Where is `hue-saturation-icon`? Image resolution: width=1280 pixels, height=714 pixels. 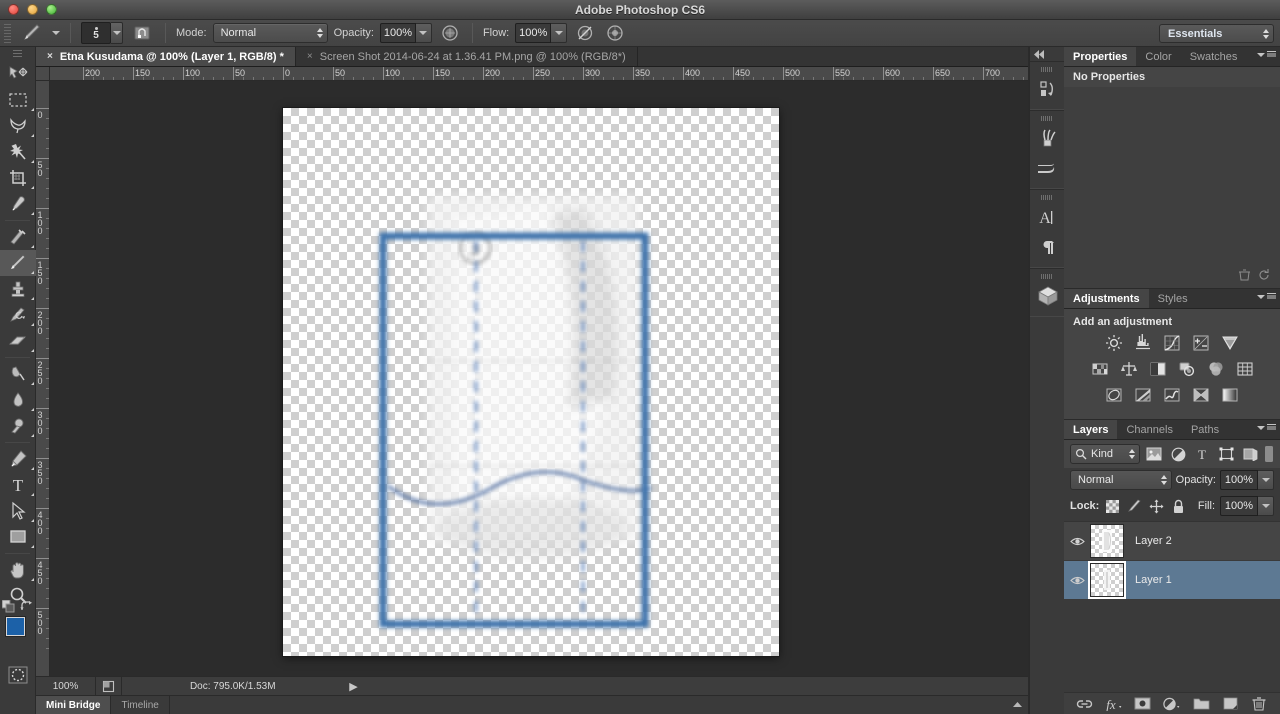
hue-saturation-icon is located at coordinates (1100, 369).